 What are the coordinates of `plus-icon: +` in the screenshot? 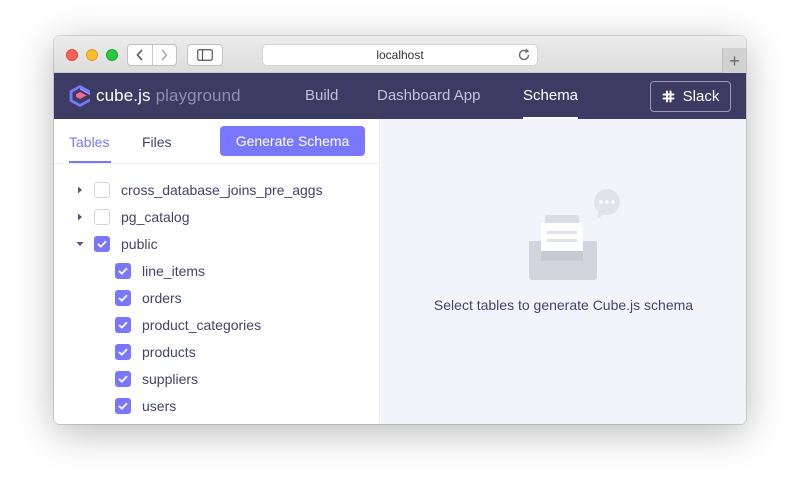 It's located at (734, 60).